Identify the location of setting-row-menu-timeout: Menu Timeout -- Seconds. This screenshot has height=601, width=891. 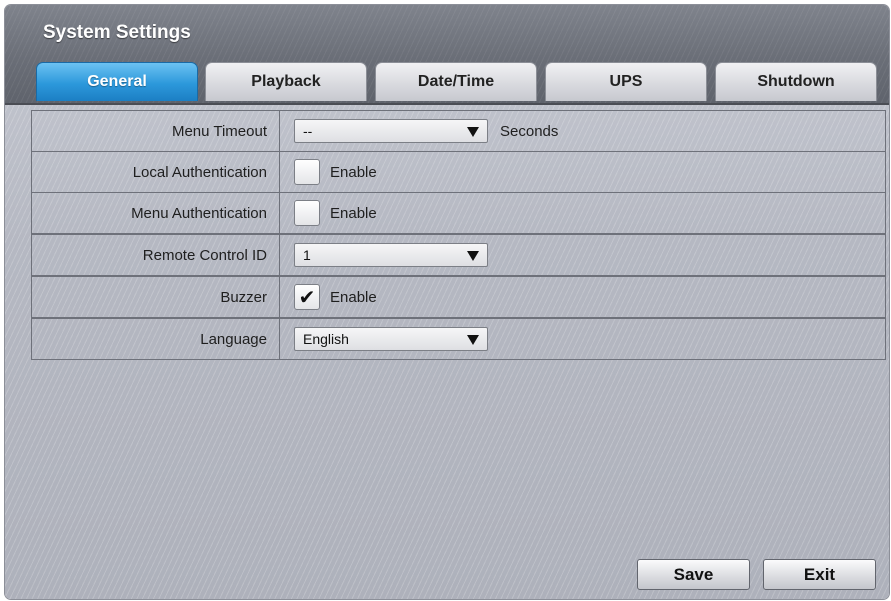
(458, 131).